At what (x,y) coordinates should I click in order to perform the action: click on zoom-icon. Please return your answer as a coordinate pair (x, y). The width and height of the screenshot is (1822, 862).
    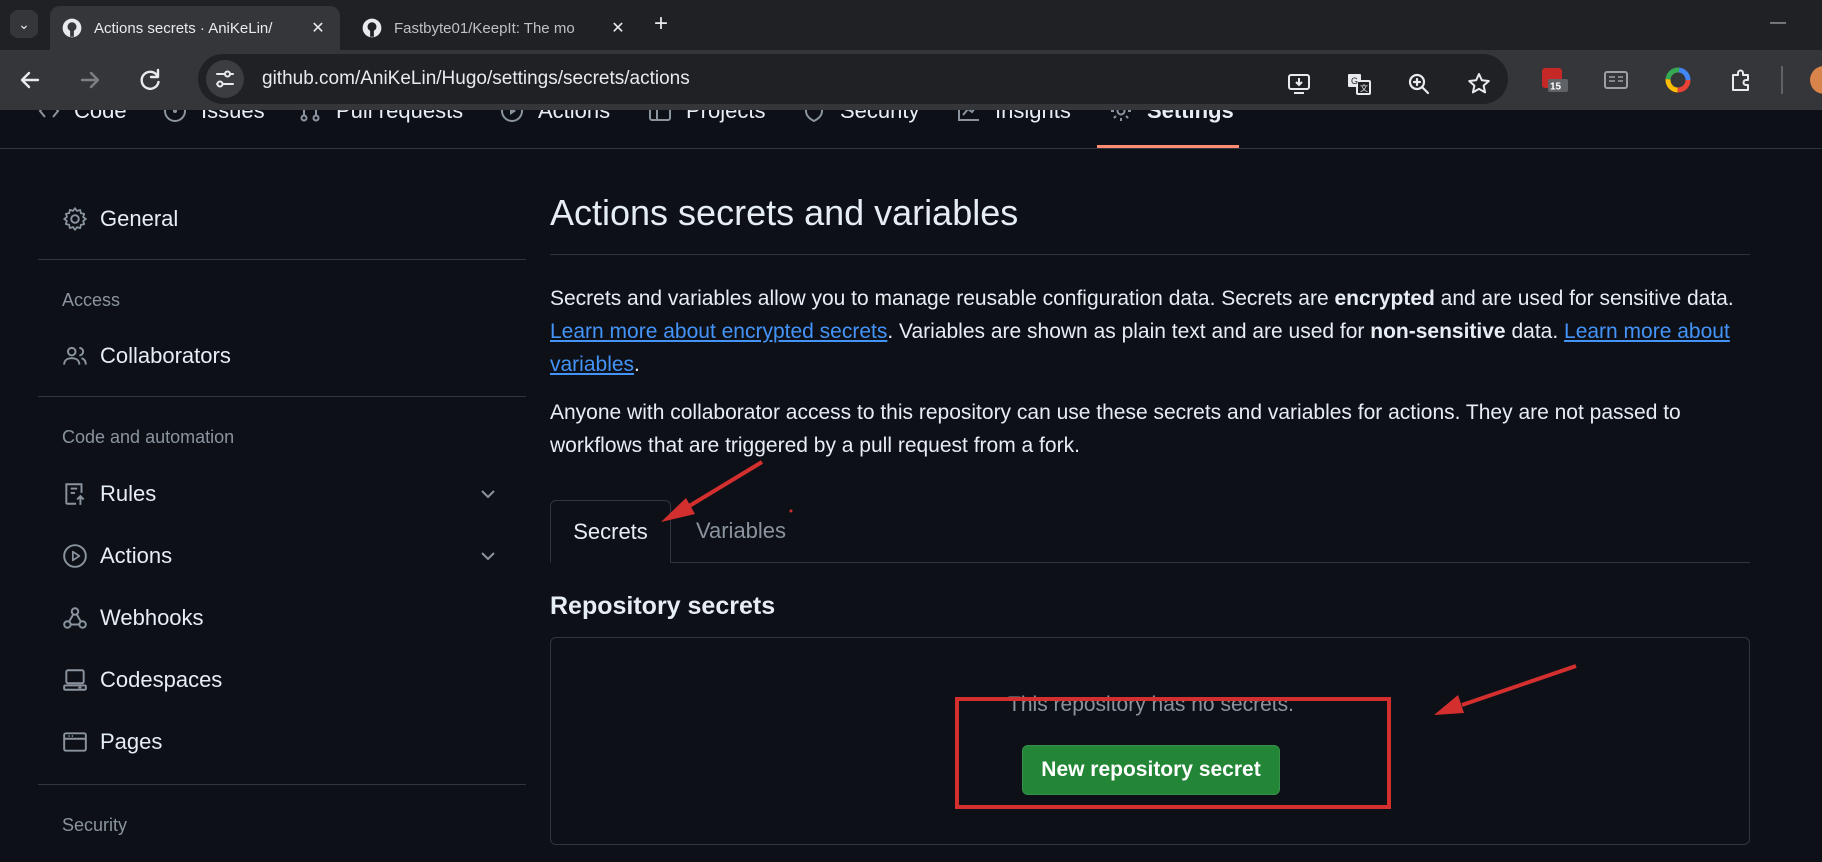
    Looking at the image, I should click on (1419, 84).